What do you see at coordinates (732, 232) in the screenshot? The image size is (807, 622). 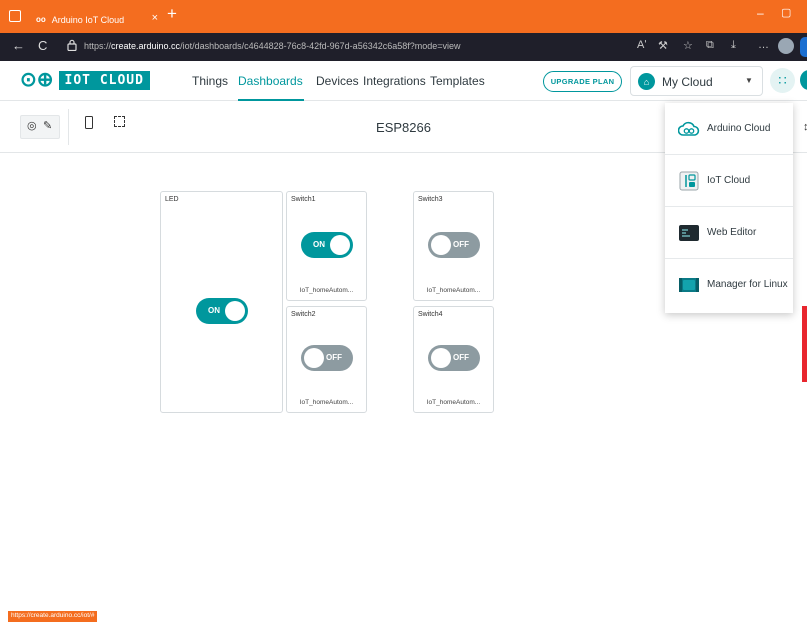 I see `menu-item-label: Web Editor` at bounding box center [732, 232].